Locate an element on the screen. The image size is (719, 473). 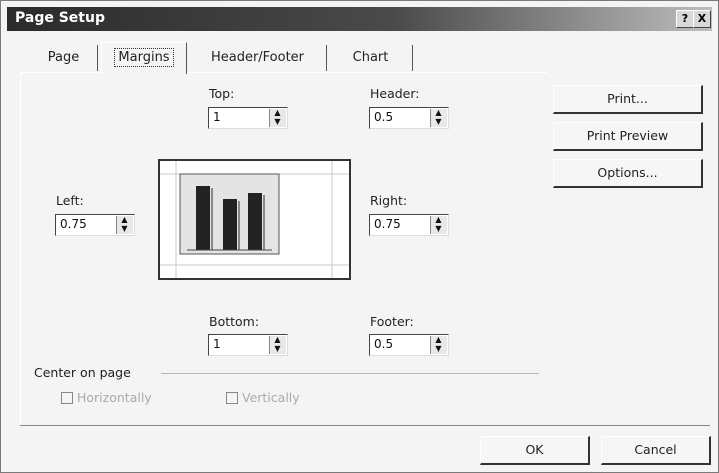
center-on-page-label: Center on page is located at coordinates (82, 372).